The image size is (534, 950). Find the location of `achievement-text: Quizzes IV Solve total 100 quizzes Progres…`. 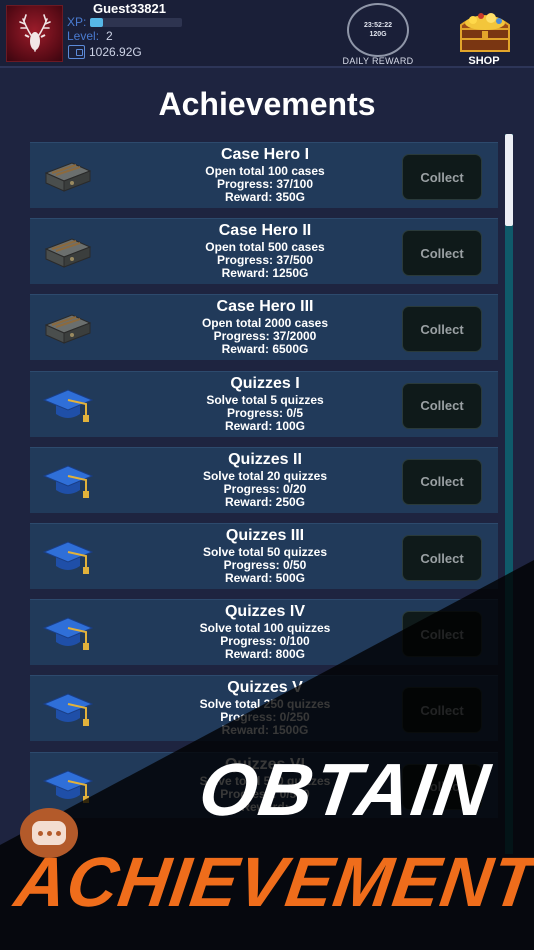

achievement-text: Quizzes IV Solve total 100 quizzes Progres… is located at coordinates (265, 631).